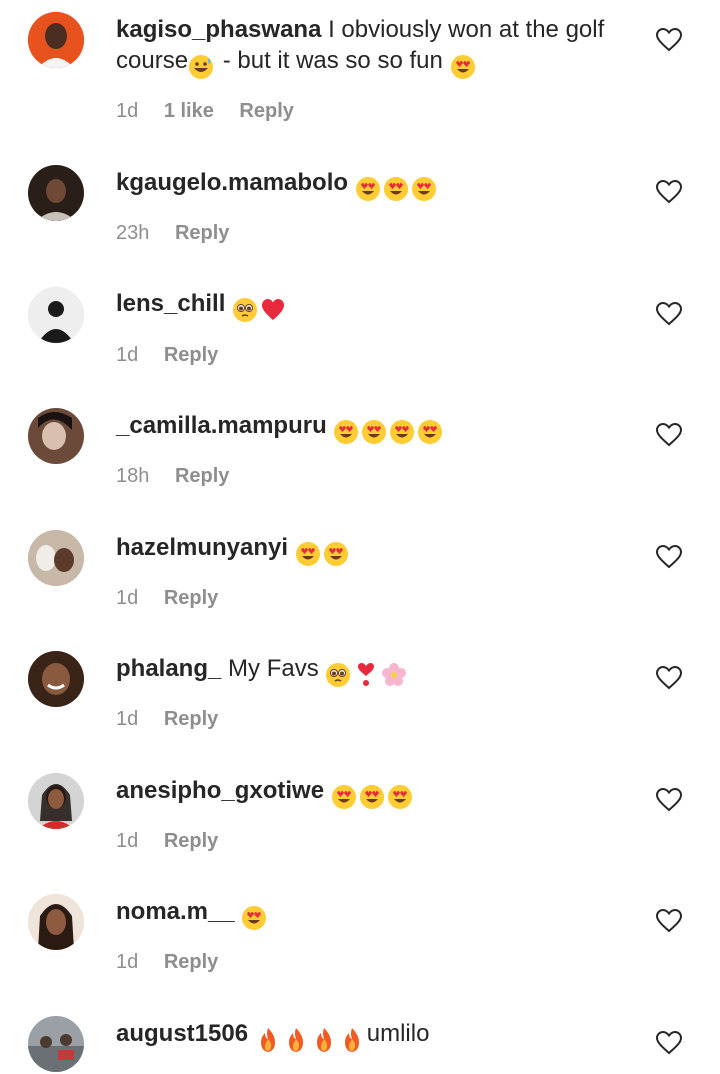 The width and height of the screenshot is (720, 1074). I want to click on username: anesipho_gxotiwe, so click(220, 790).